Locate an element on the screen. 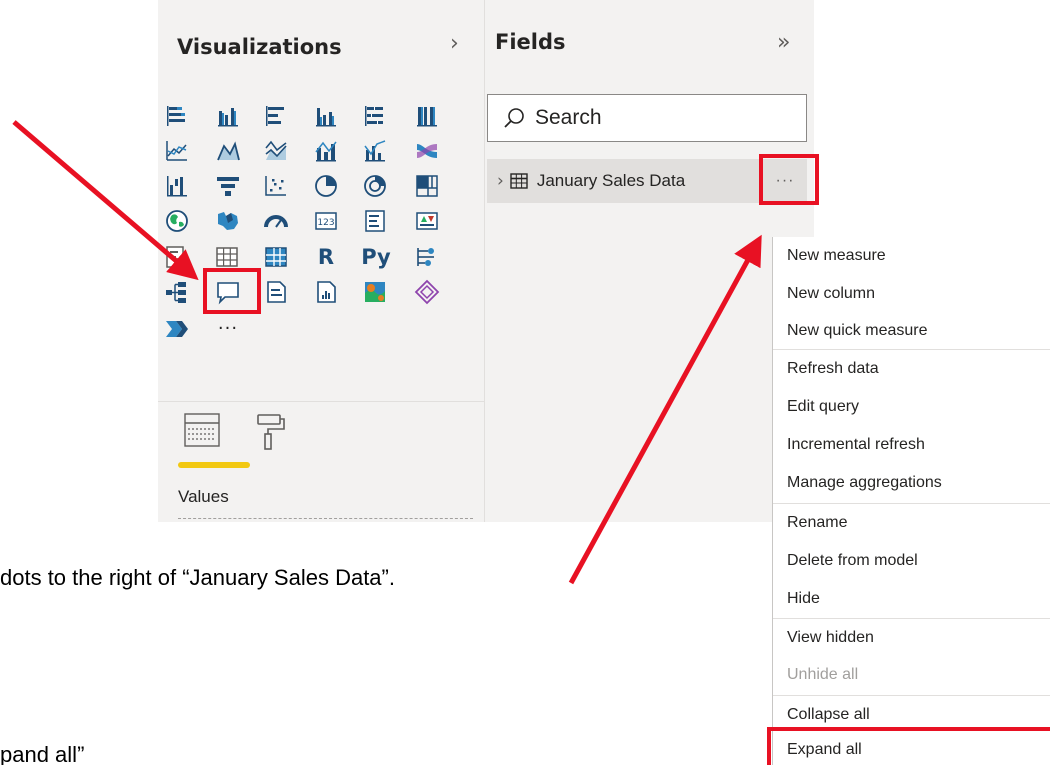 The image size is (1050, 765). more-visuals-icon: ··· is located at coordinates (228, 329).